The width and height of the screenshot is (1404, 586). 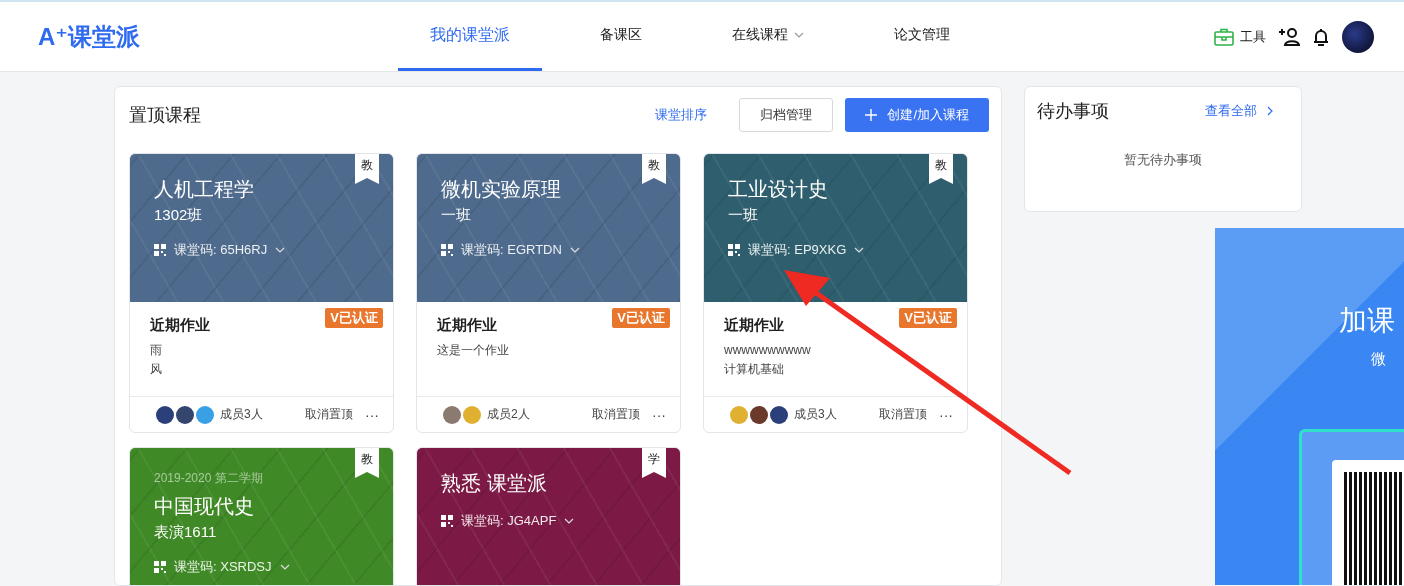 I want to click on homework-item: 雨, so click(x=261, y=350).